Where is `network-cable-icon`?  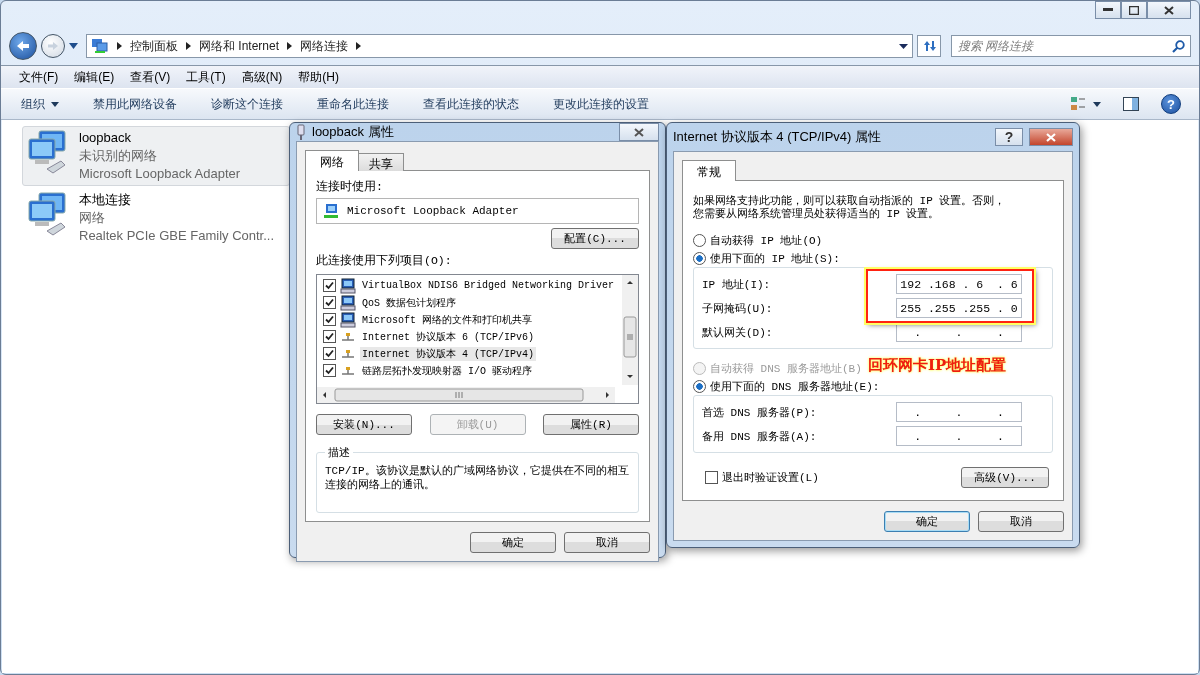
network-cable-icon is located at coordinates (301, 132).